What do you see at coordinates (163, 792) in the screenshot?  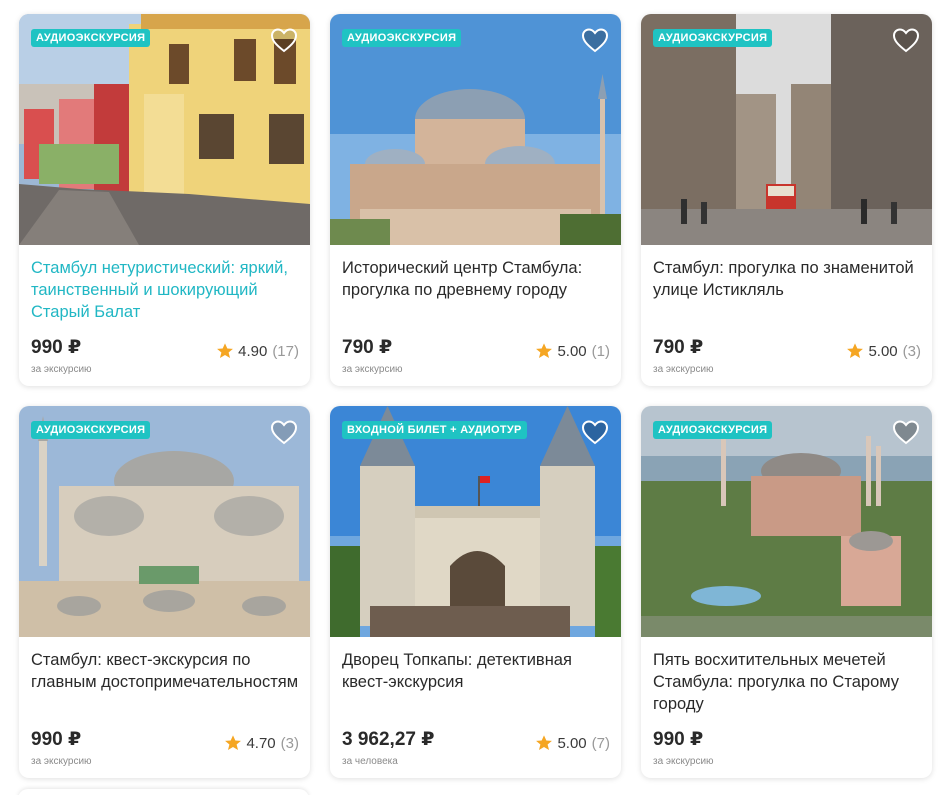 I see `next-row-card-edge` at bounding box center [163, 792].